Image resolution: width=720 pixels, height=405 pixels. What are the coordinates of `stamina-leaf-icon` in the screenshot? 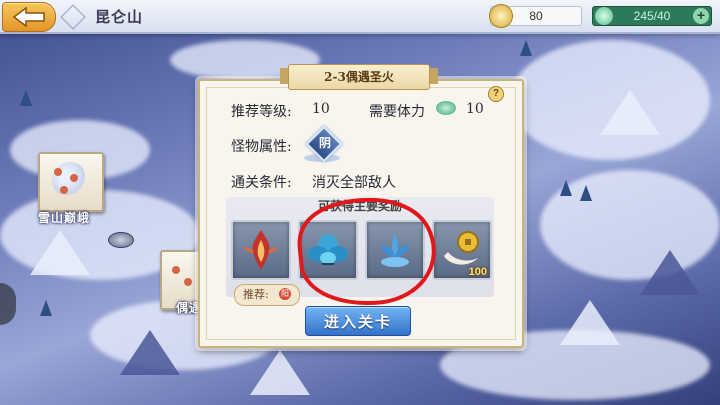 It's located at (446, 108).